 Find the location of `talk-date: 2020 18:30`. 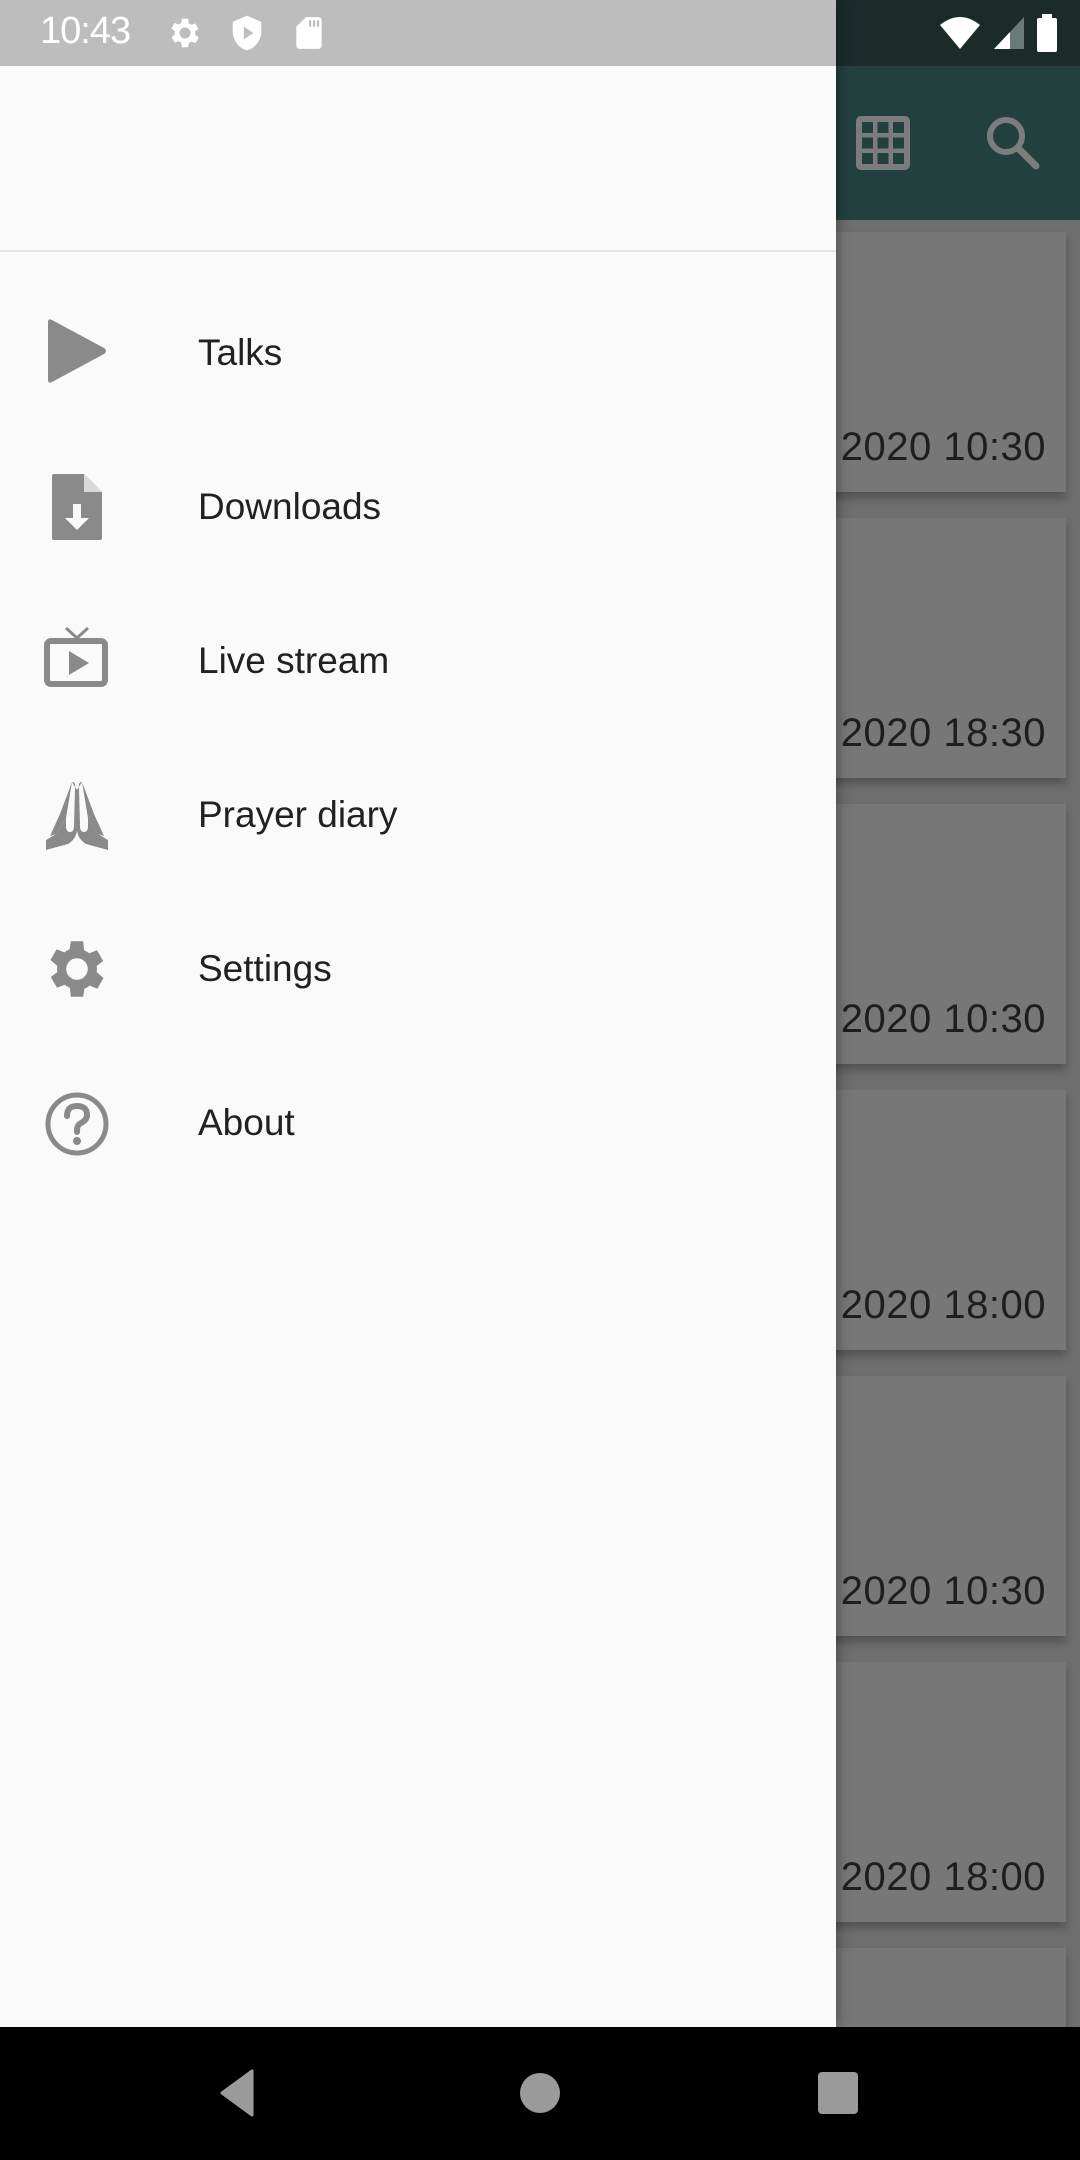

talk-date: 2020 18:30 is located at coordinates (943, 733).